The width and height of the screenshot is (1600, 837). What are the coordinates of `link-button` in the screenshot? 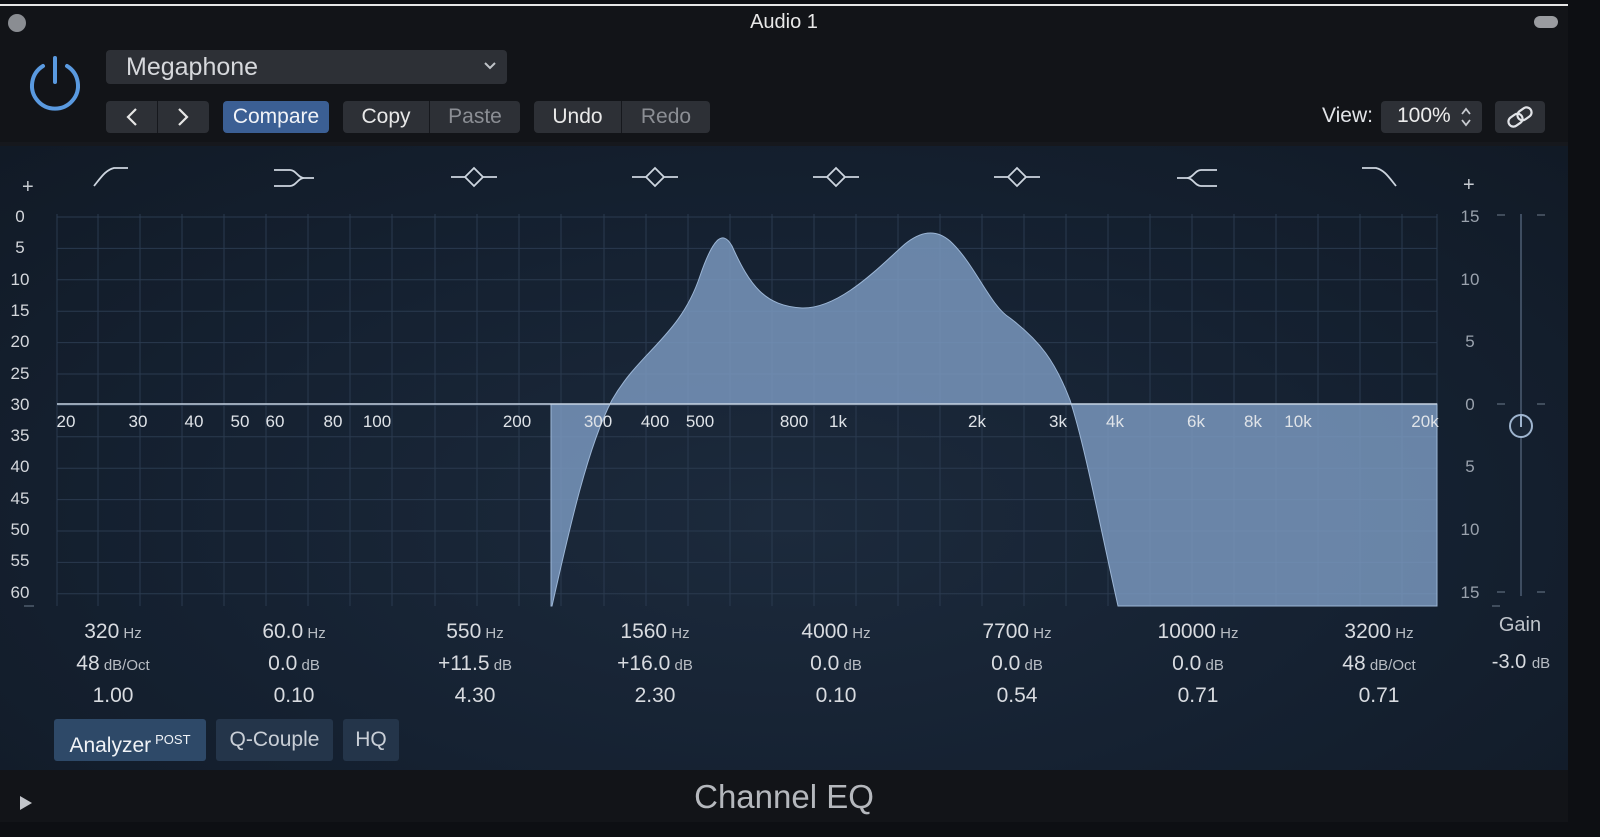 It's located at (1520, 117).